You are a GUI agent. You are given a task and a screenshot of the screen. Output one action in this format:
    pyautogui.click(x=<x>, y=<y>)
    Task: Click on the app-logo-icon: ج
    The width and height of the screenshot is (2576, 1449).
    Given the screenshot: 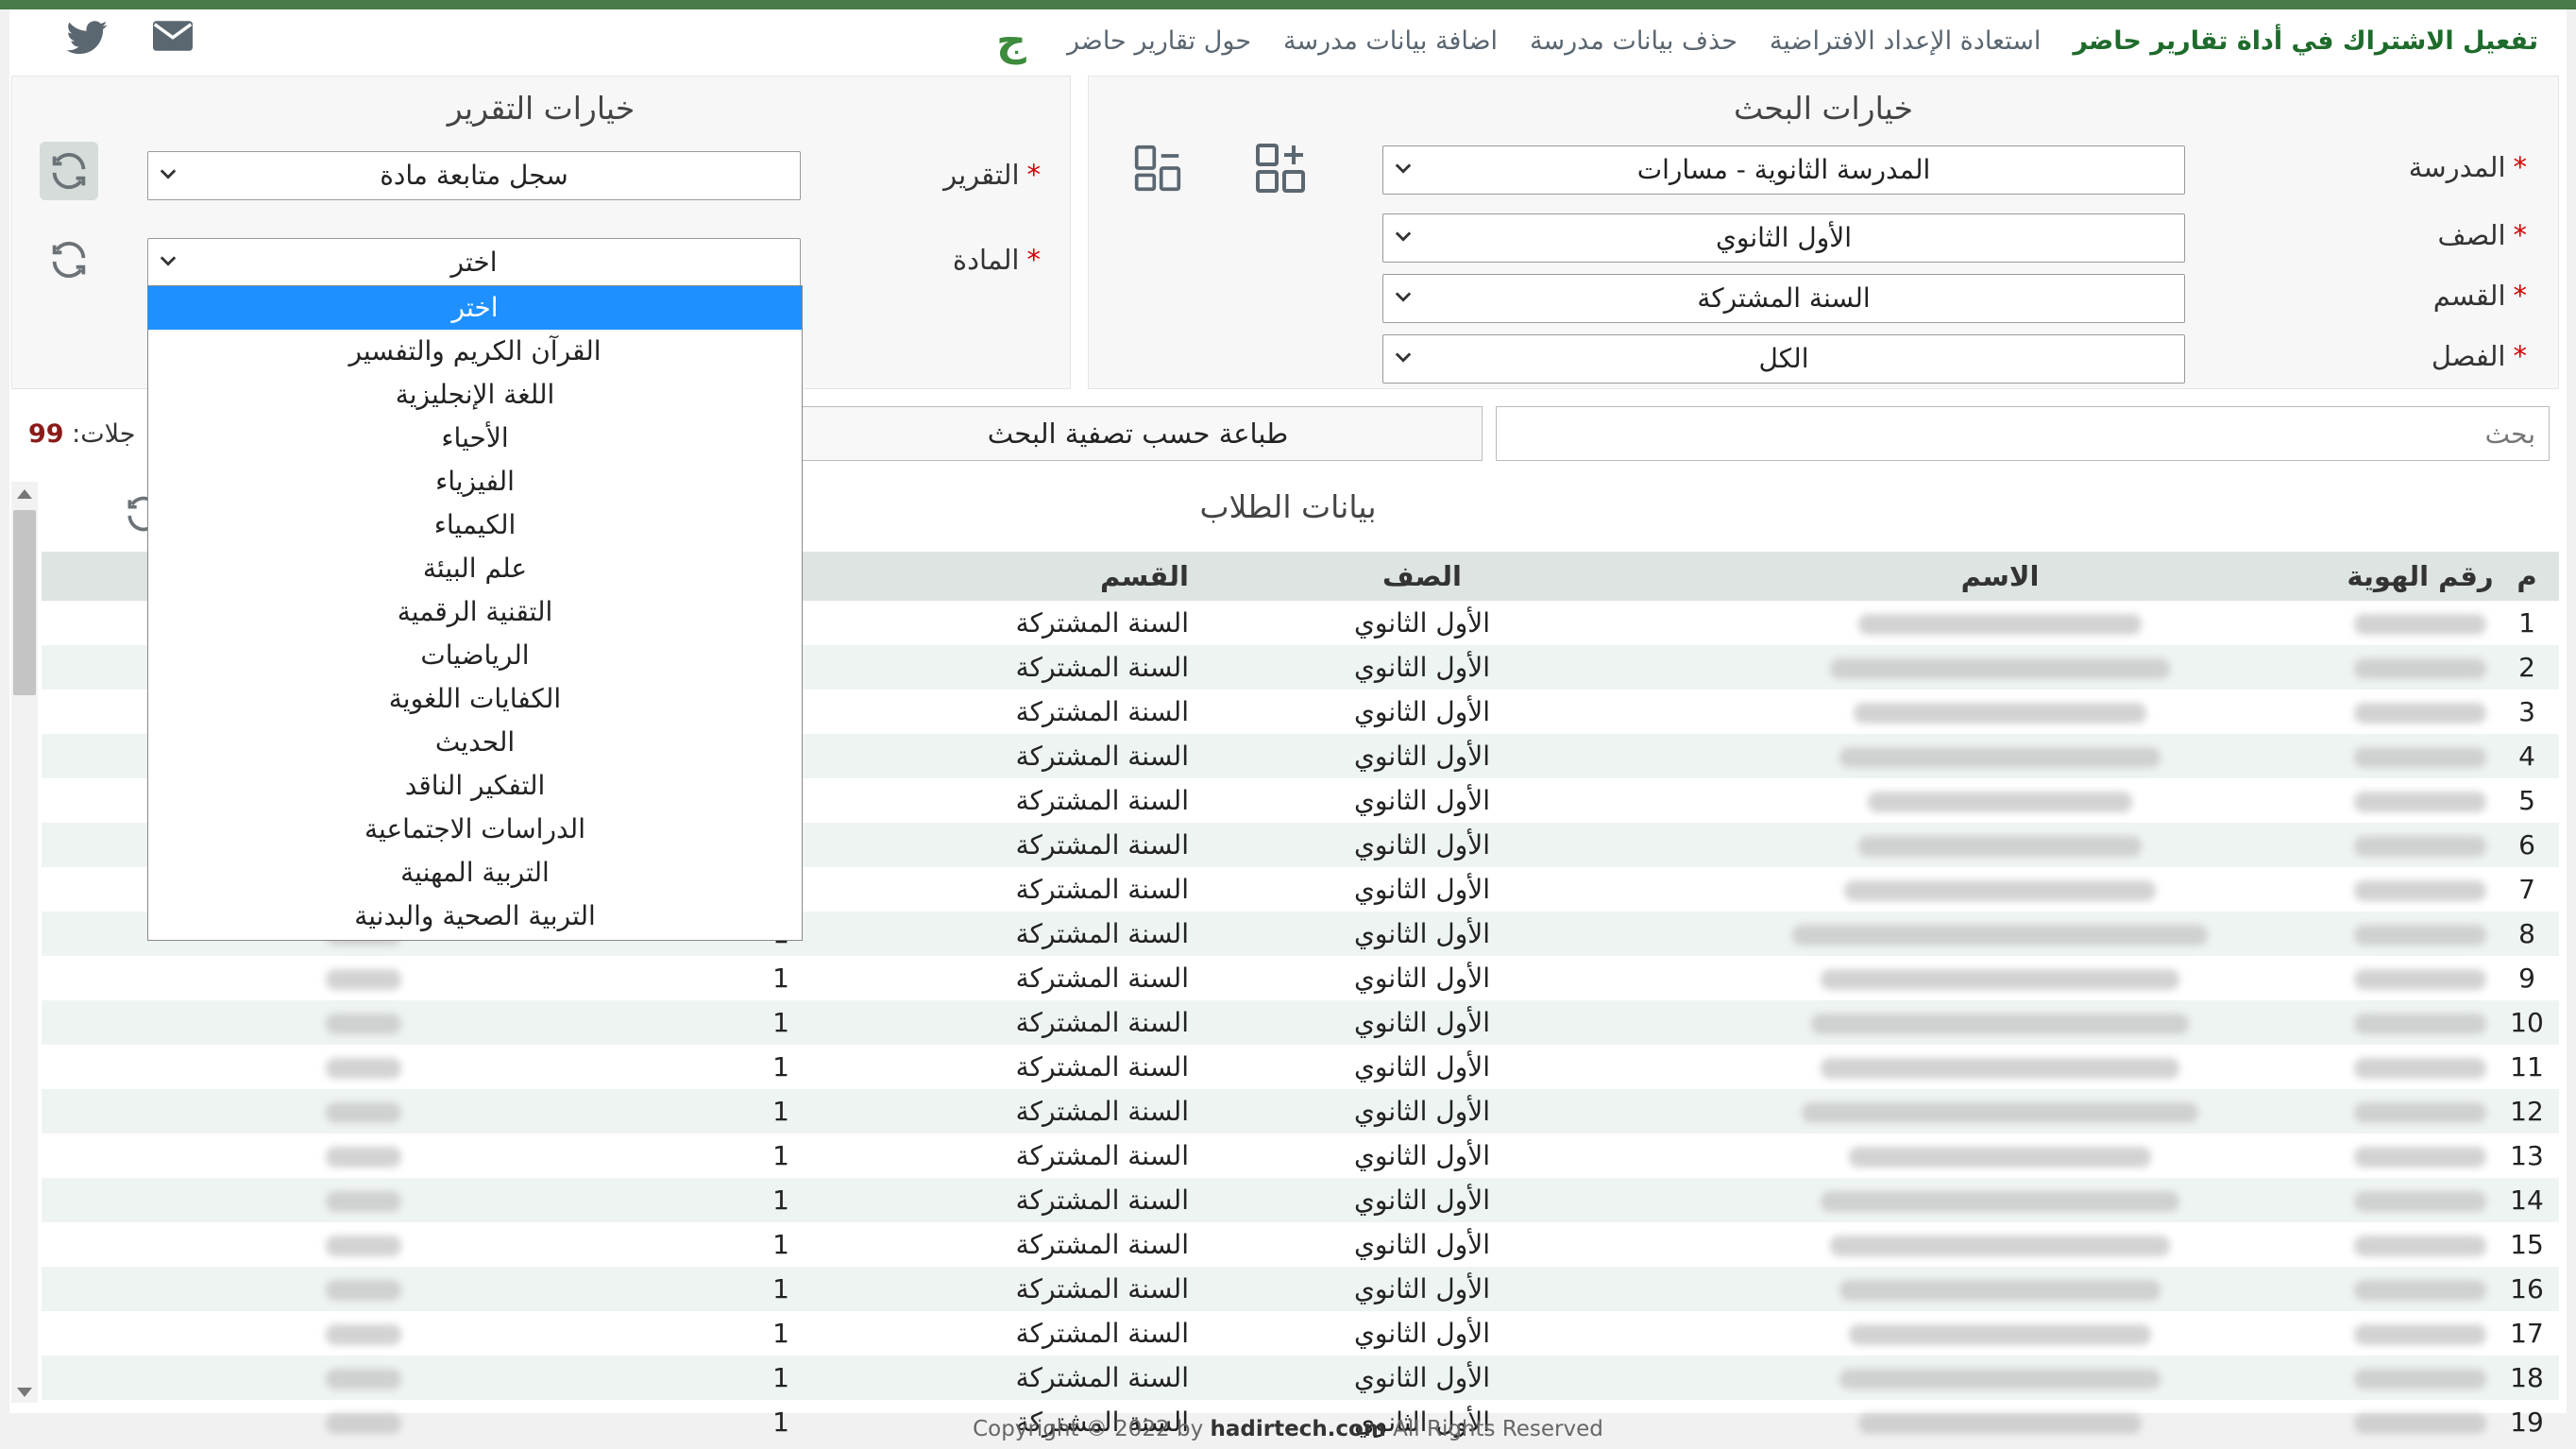 What is the action you would take?
    pyautogui.click(x=1011, y=41)
    